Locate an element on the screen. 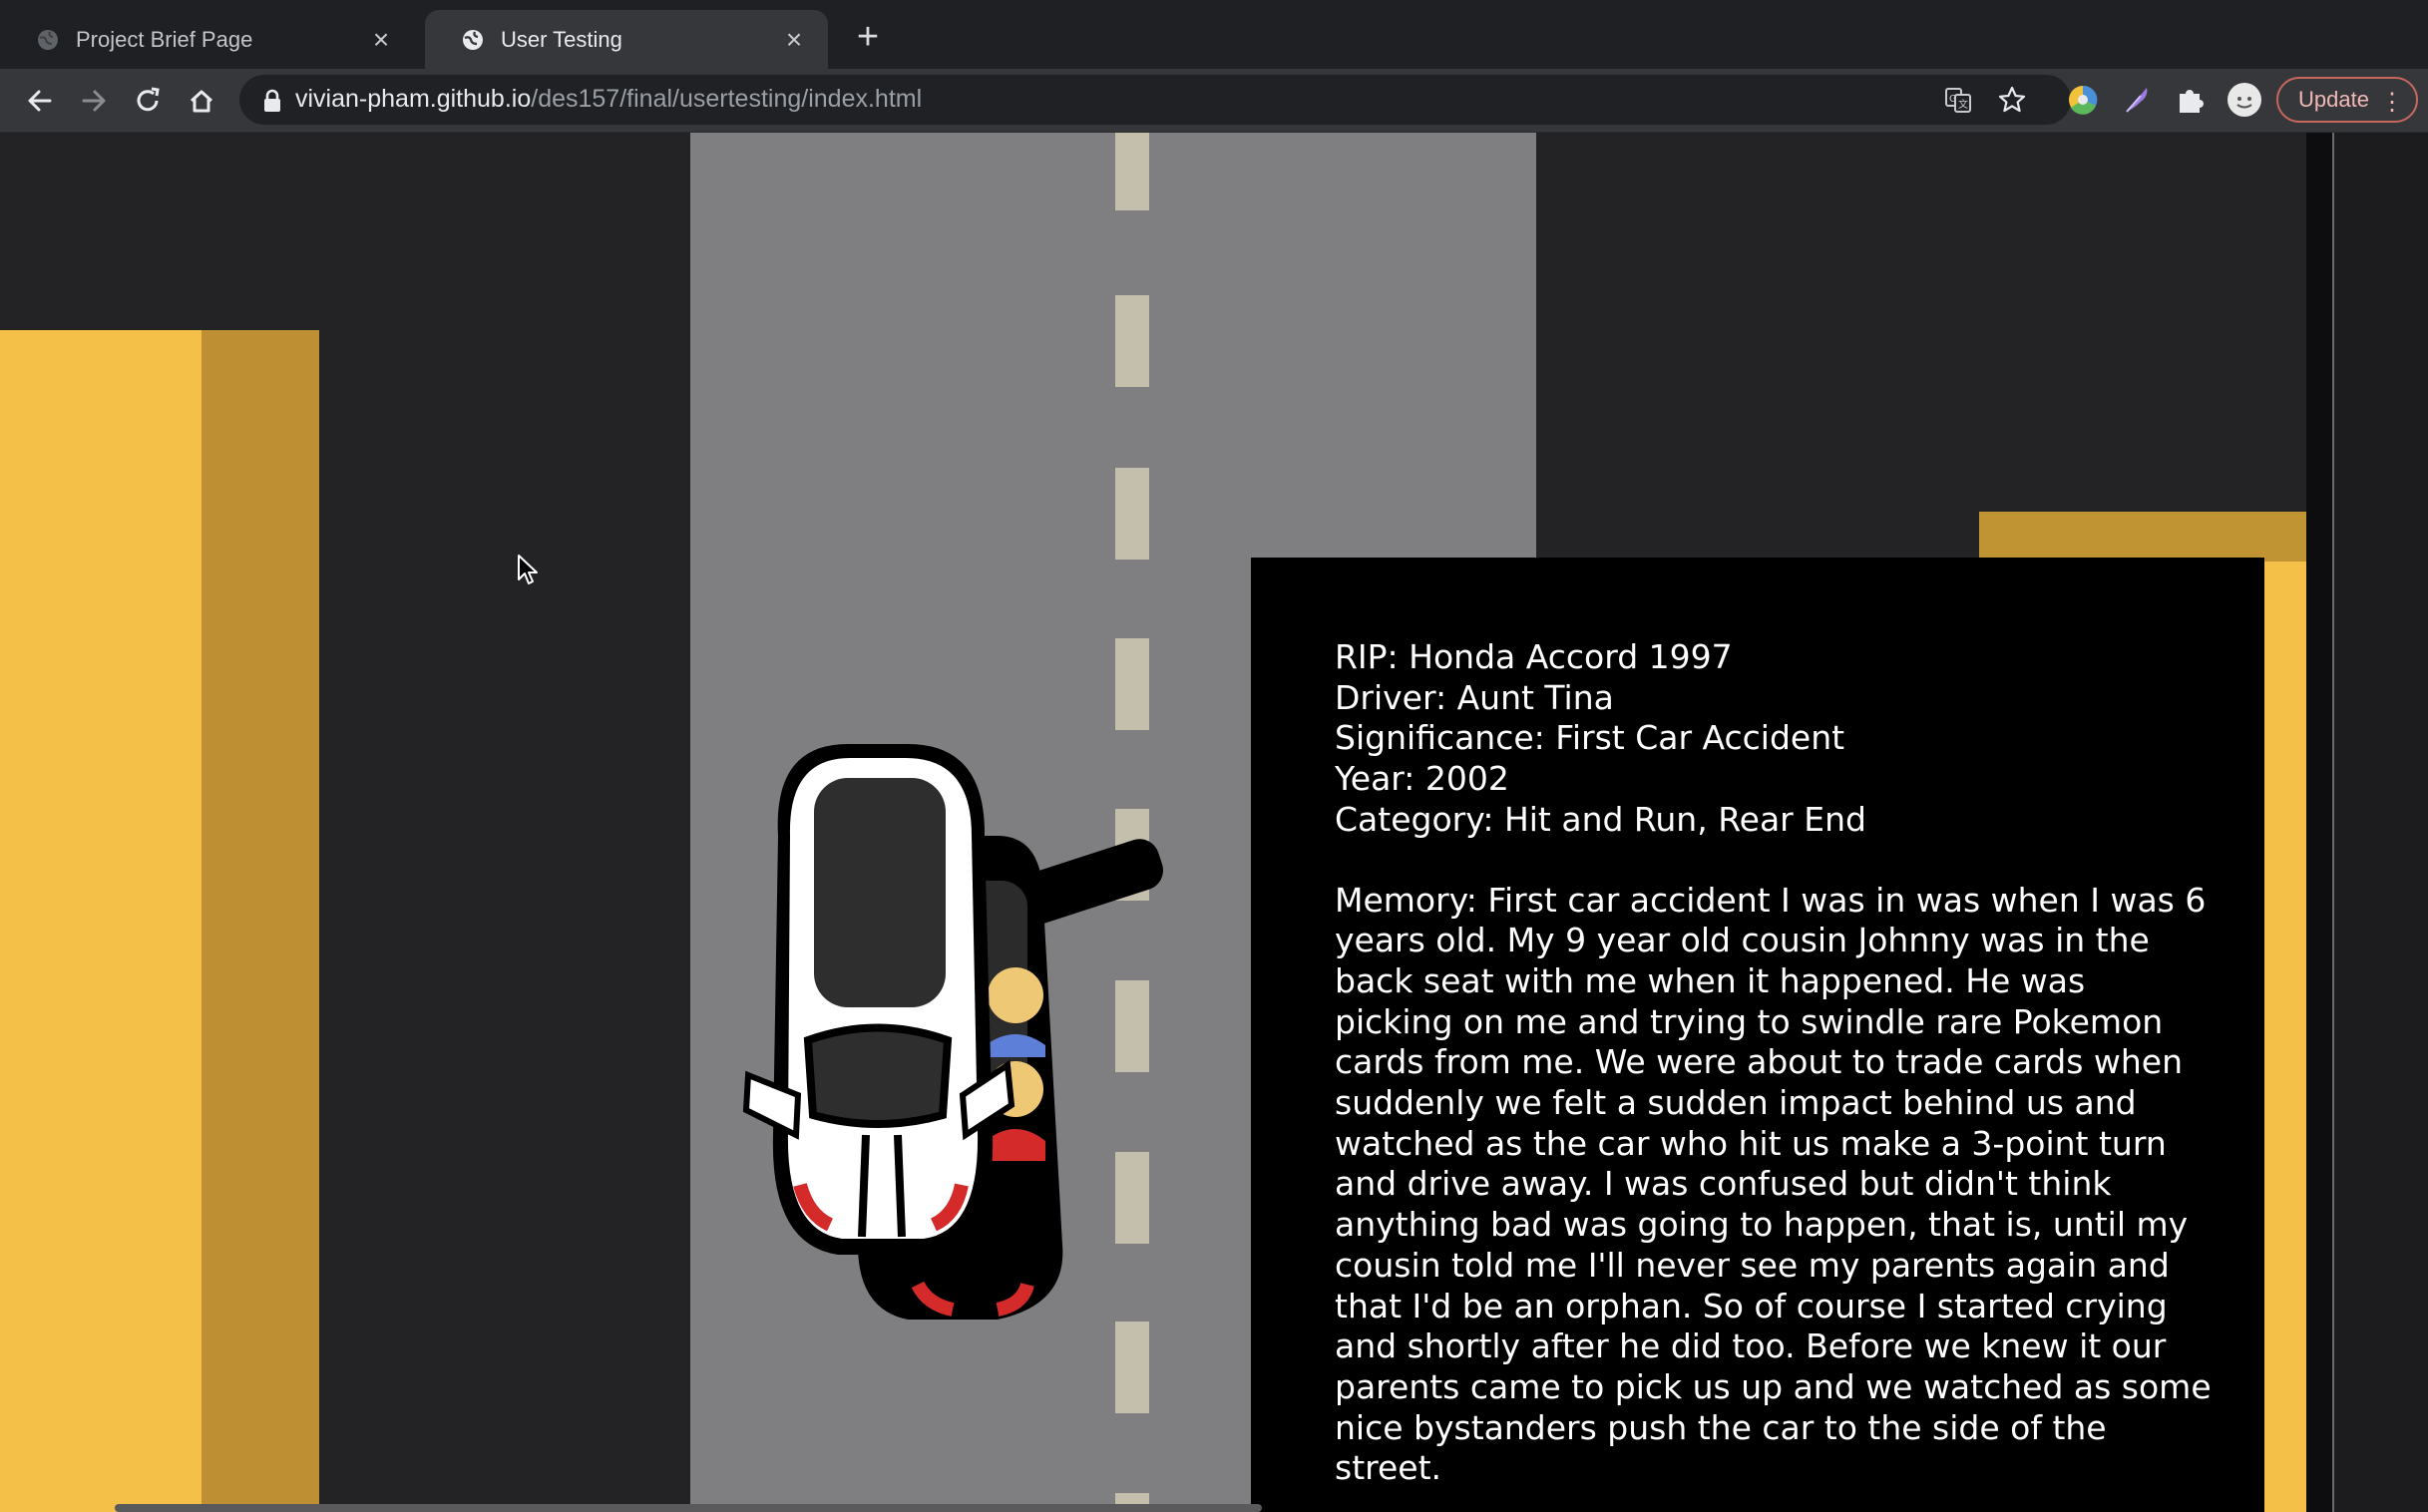 This screenshot has height=1512, width=2428. page-edge is located at coordinates (2319, 822).